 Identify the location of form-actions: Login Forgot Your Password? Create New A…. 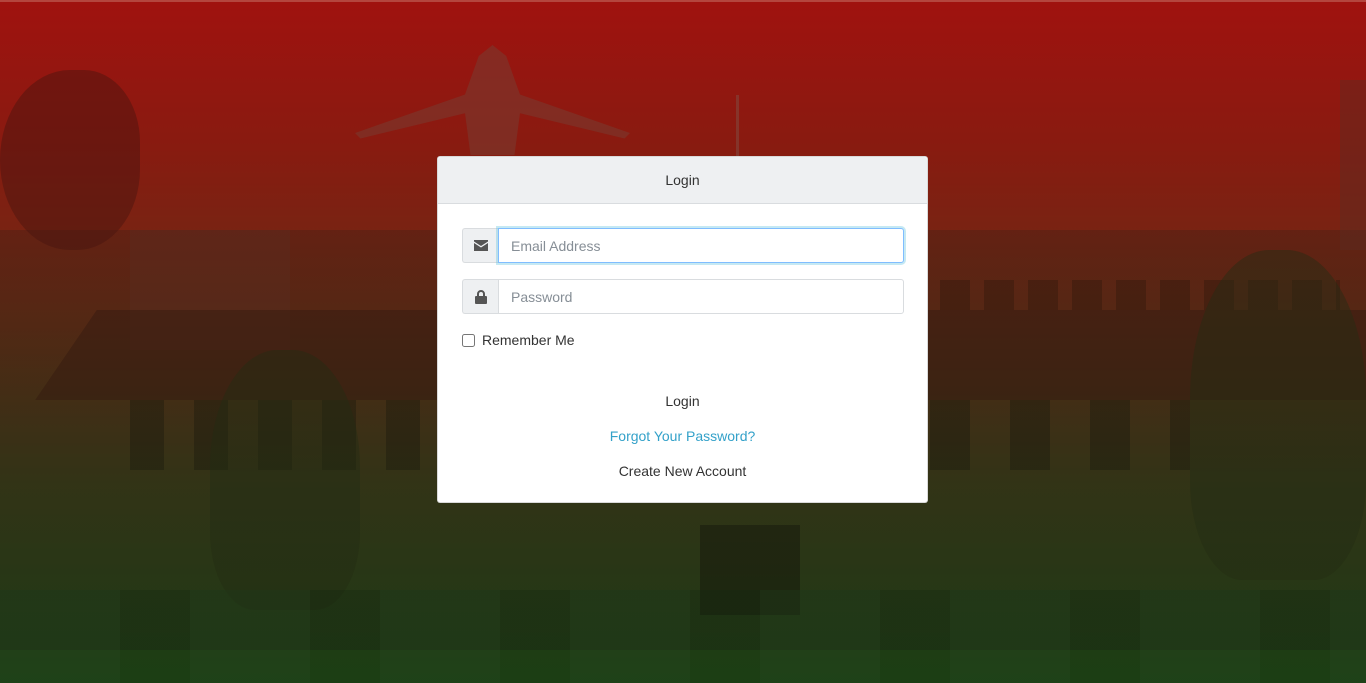
(682, 436).